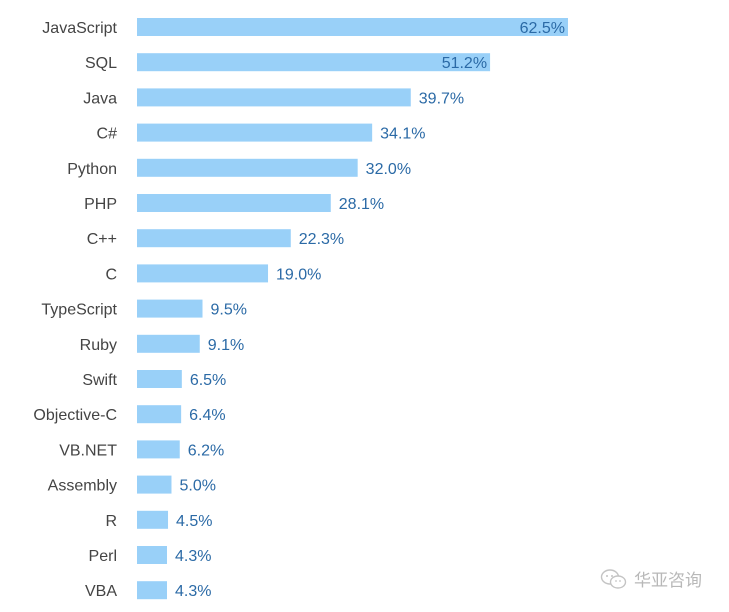  I want to click on bar-group: C# 34.1%, so click(261, 133).